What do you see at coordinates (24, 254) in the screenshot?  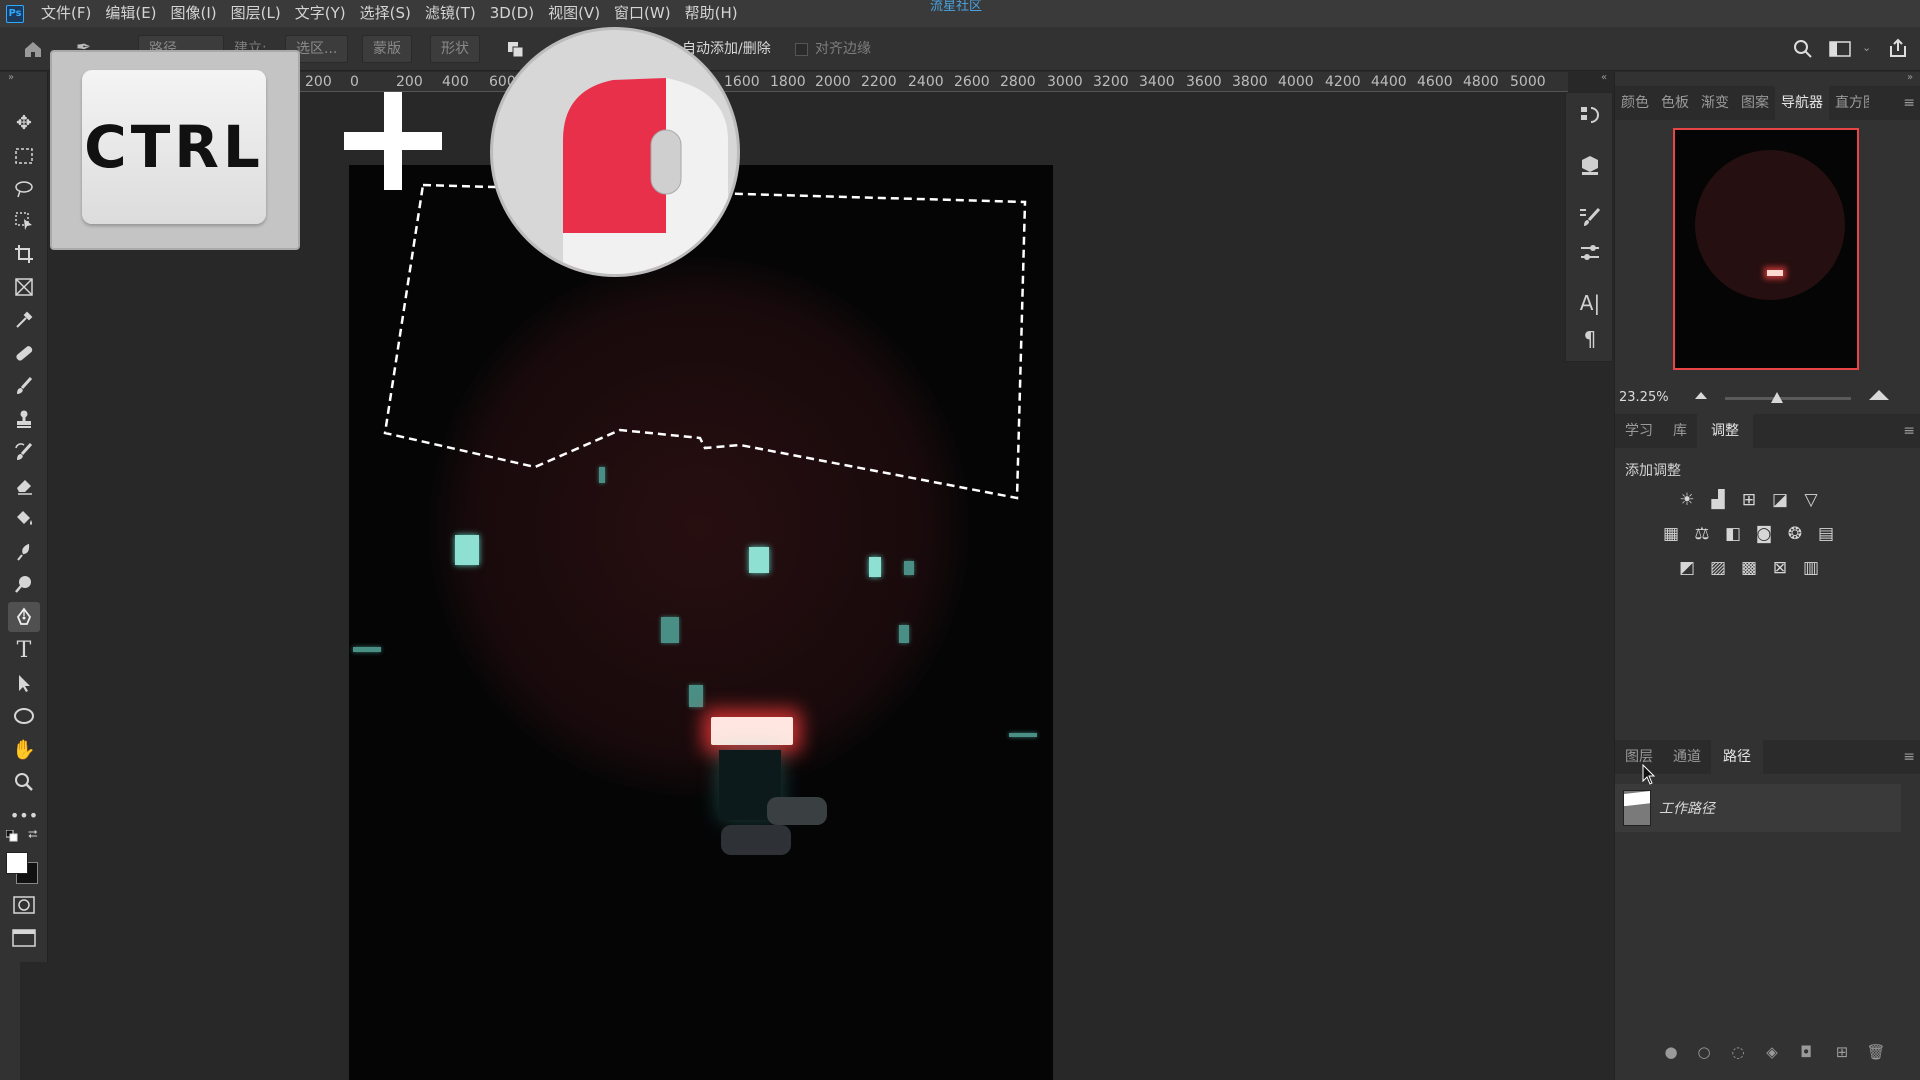 I see `crop-icon` at bounding box center [24, 254].